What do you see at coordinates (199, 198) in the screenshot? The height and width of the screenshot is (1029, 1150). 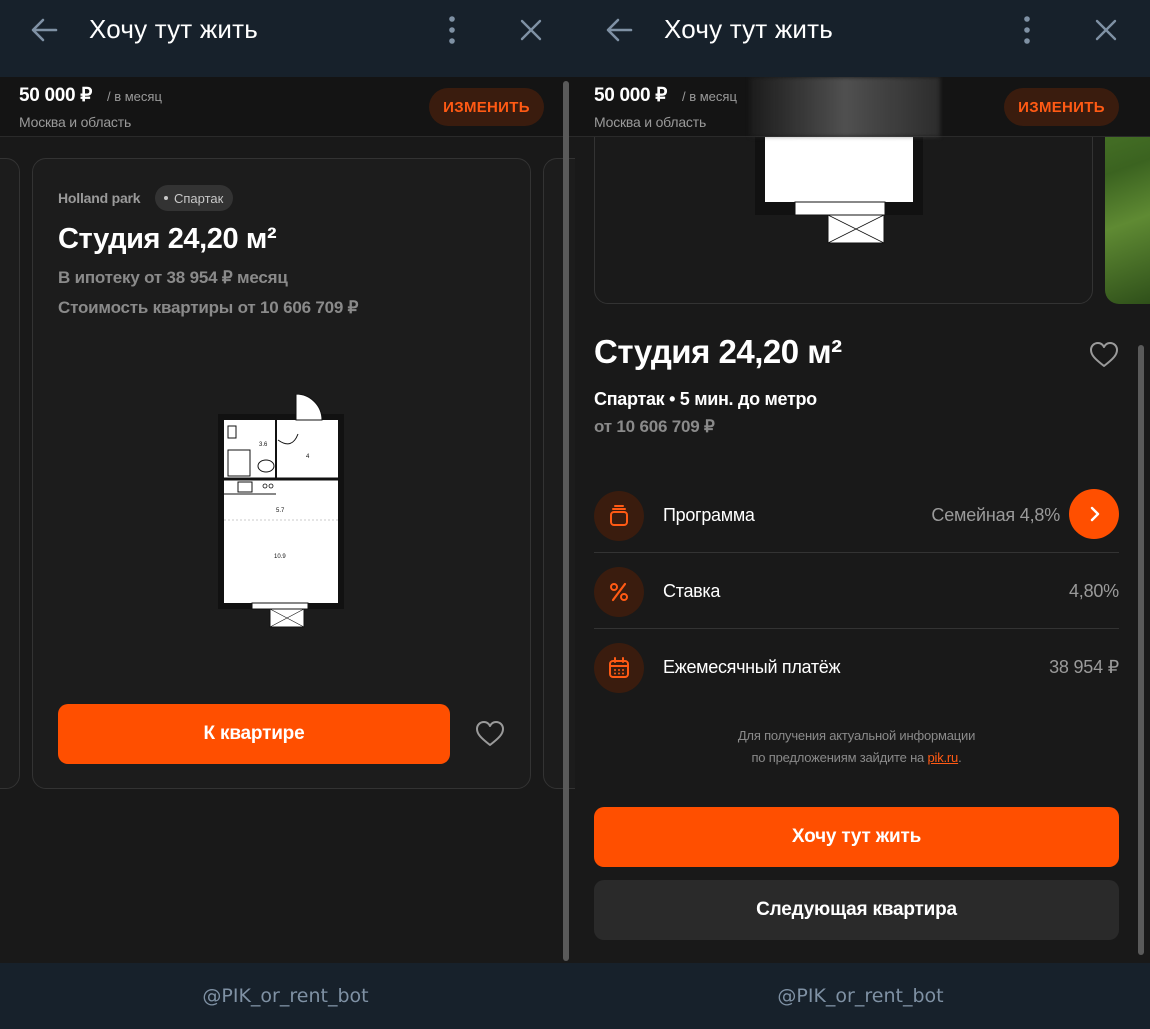 I see `metro-name: Спартак` at bounding box center [199, 198].